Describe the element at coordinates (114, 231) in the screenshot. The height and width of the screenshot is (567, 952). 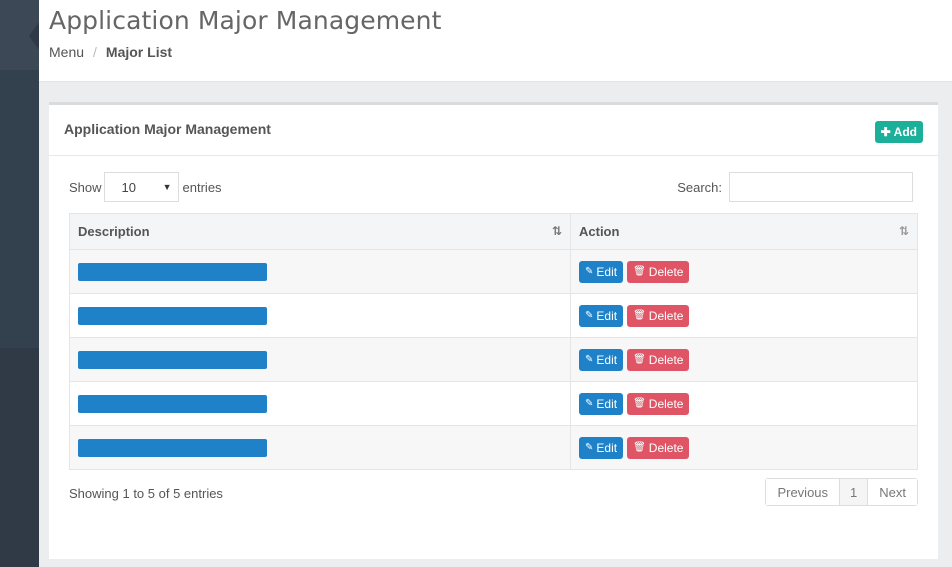
I see `column-header-label: Description` at that location.